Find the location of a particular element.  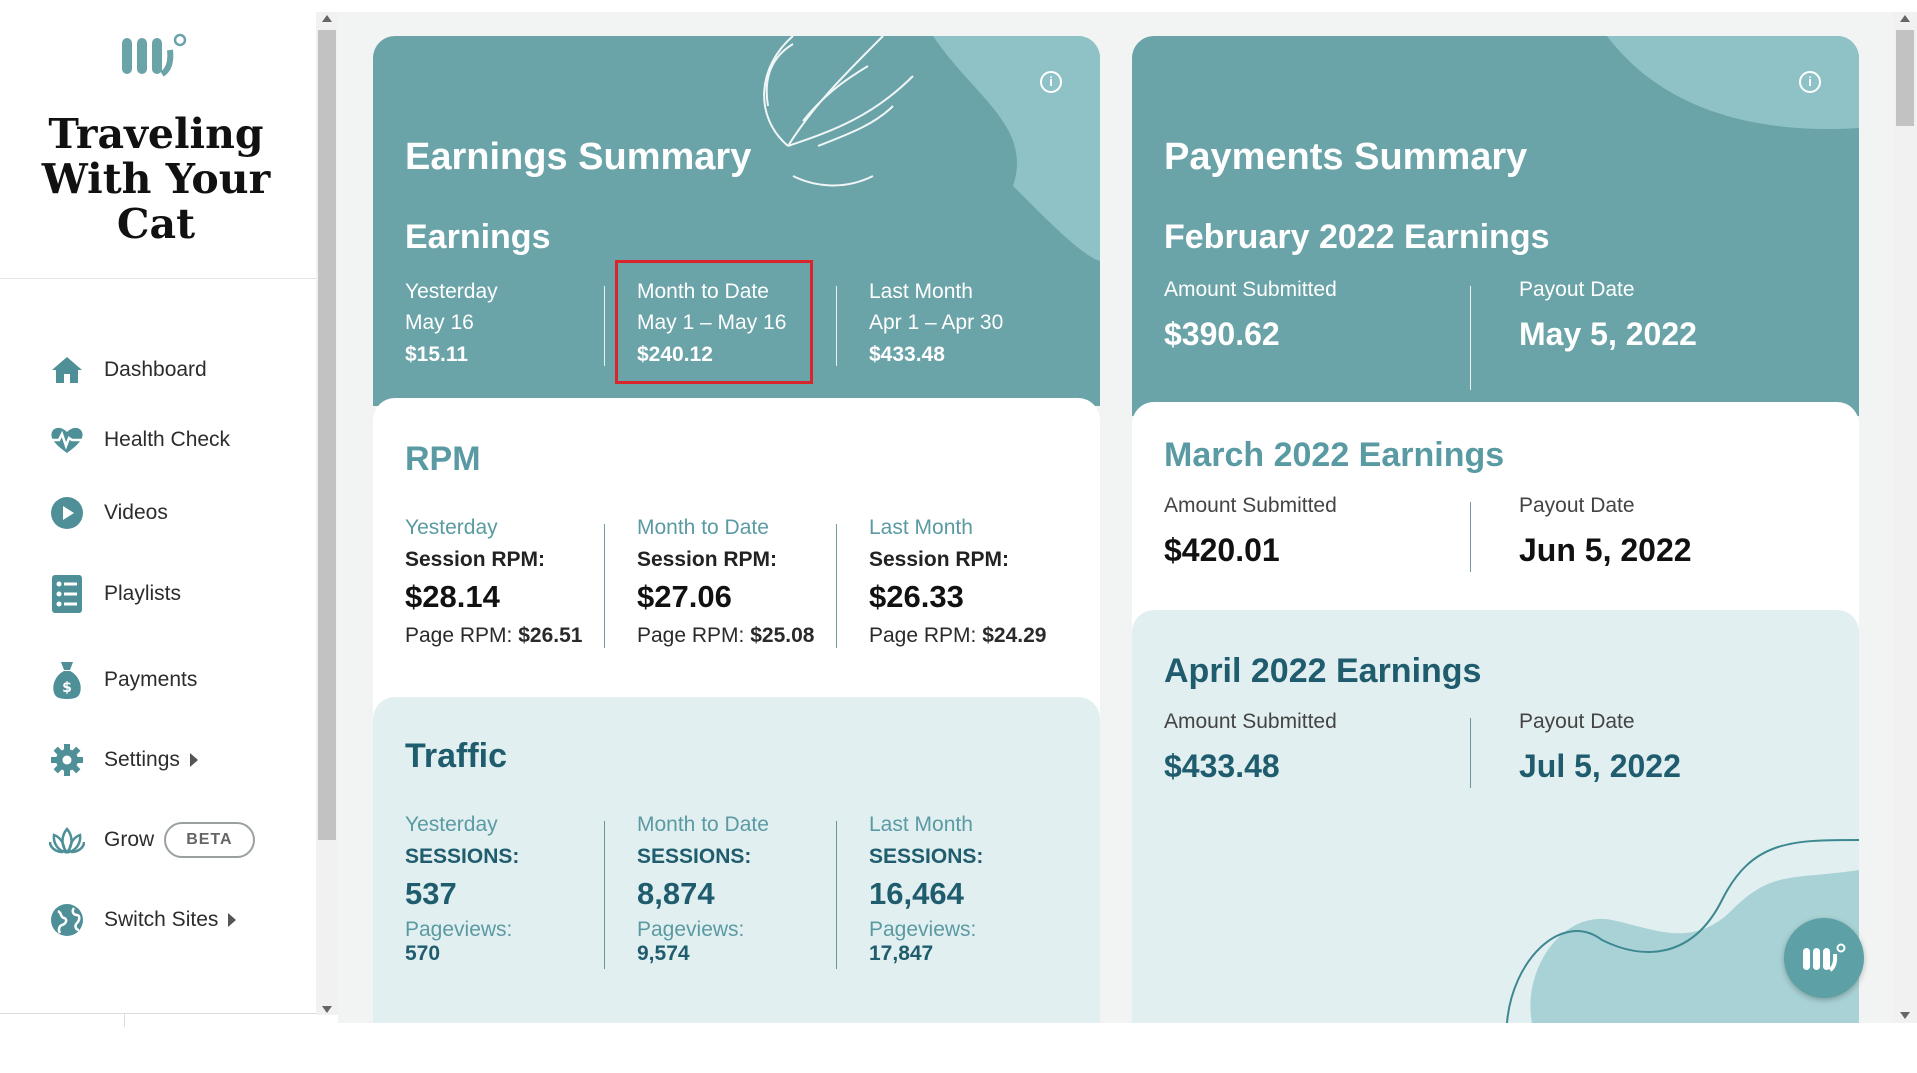

earnings-summary-title: Earnings Summary is located at coordinates (578, 157).